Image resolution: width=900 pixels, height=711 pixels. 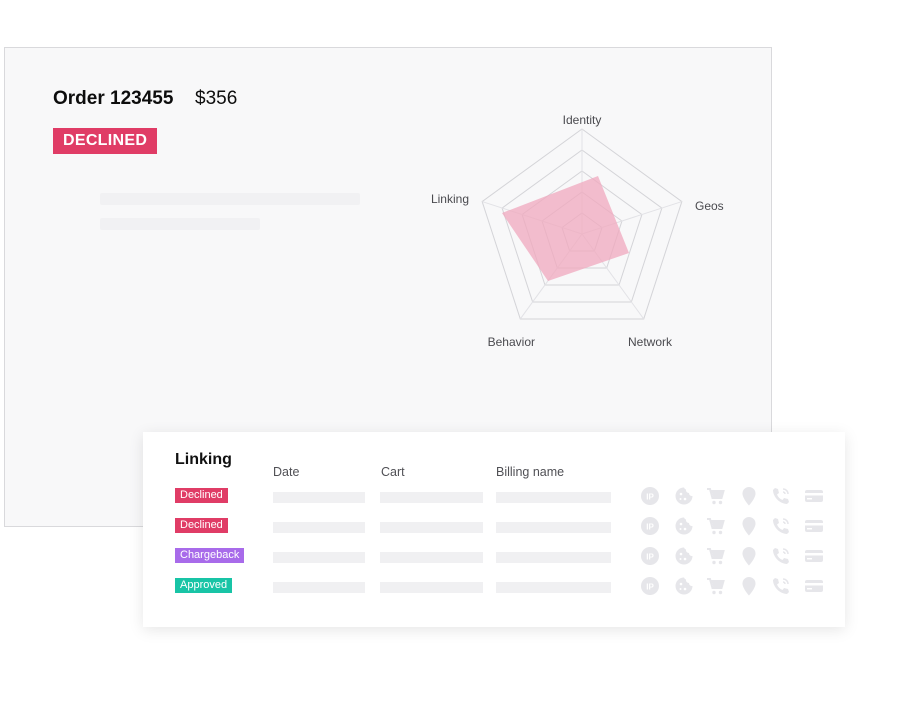 I want to click on radar-axis-label-linking: Linking, so click(x=450, y=199).